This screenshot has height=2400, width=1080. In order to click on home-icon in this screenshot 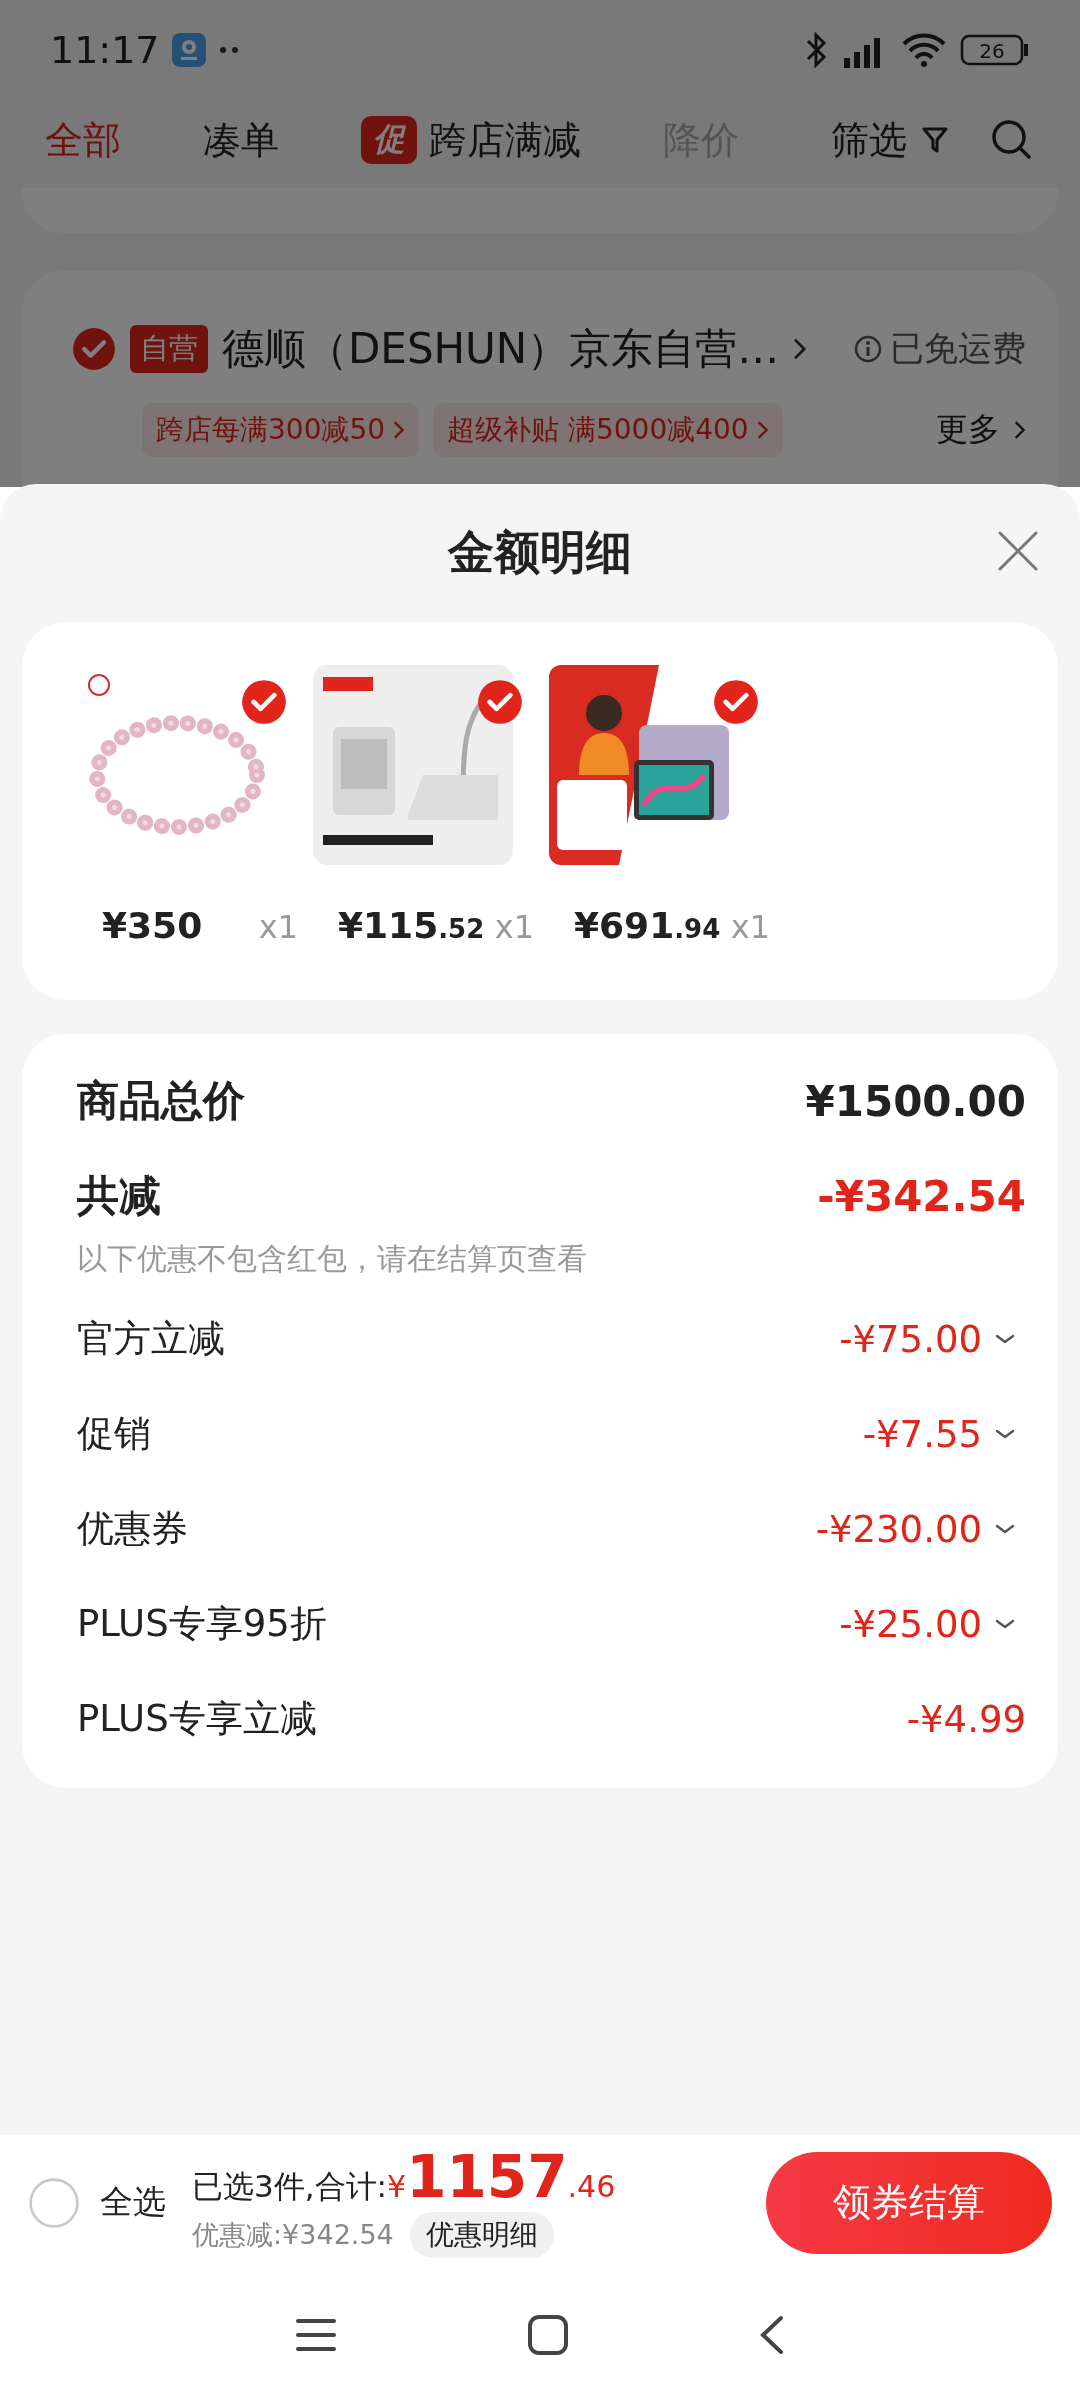, I will do `click(548, 2335)`.